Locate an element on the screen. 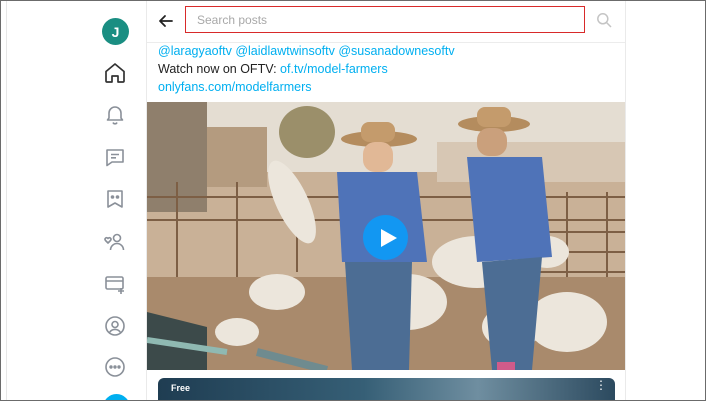 The image size is (706, 401). profile-line: onlyfans.com/modelfarmers is located at coordinates (306, 87).